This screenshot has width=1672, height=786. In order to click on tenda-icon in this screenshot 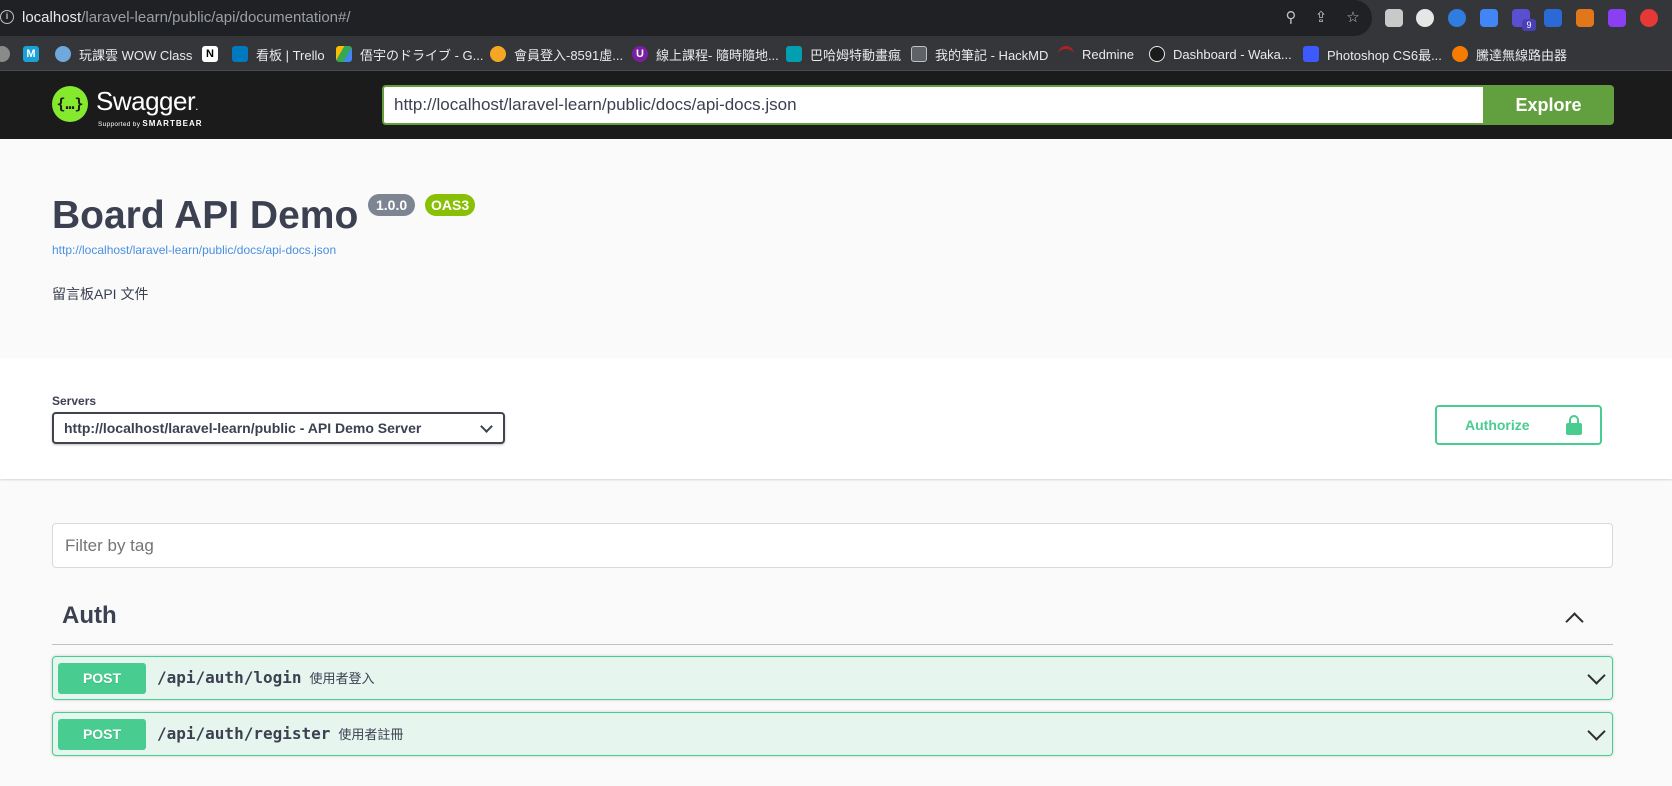, I will do `click(1460, 54)`.